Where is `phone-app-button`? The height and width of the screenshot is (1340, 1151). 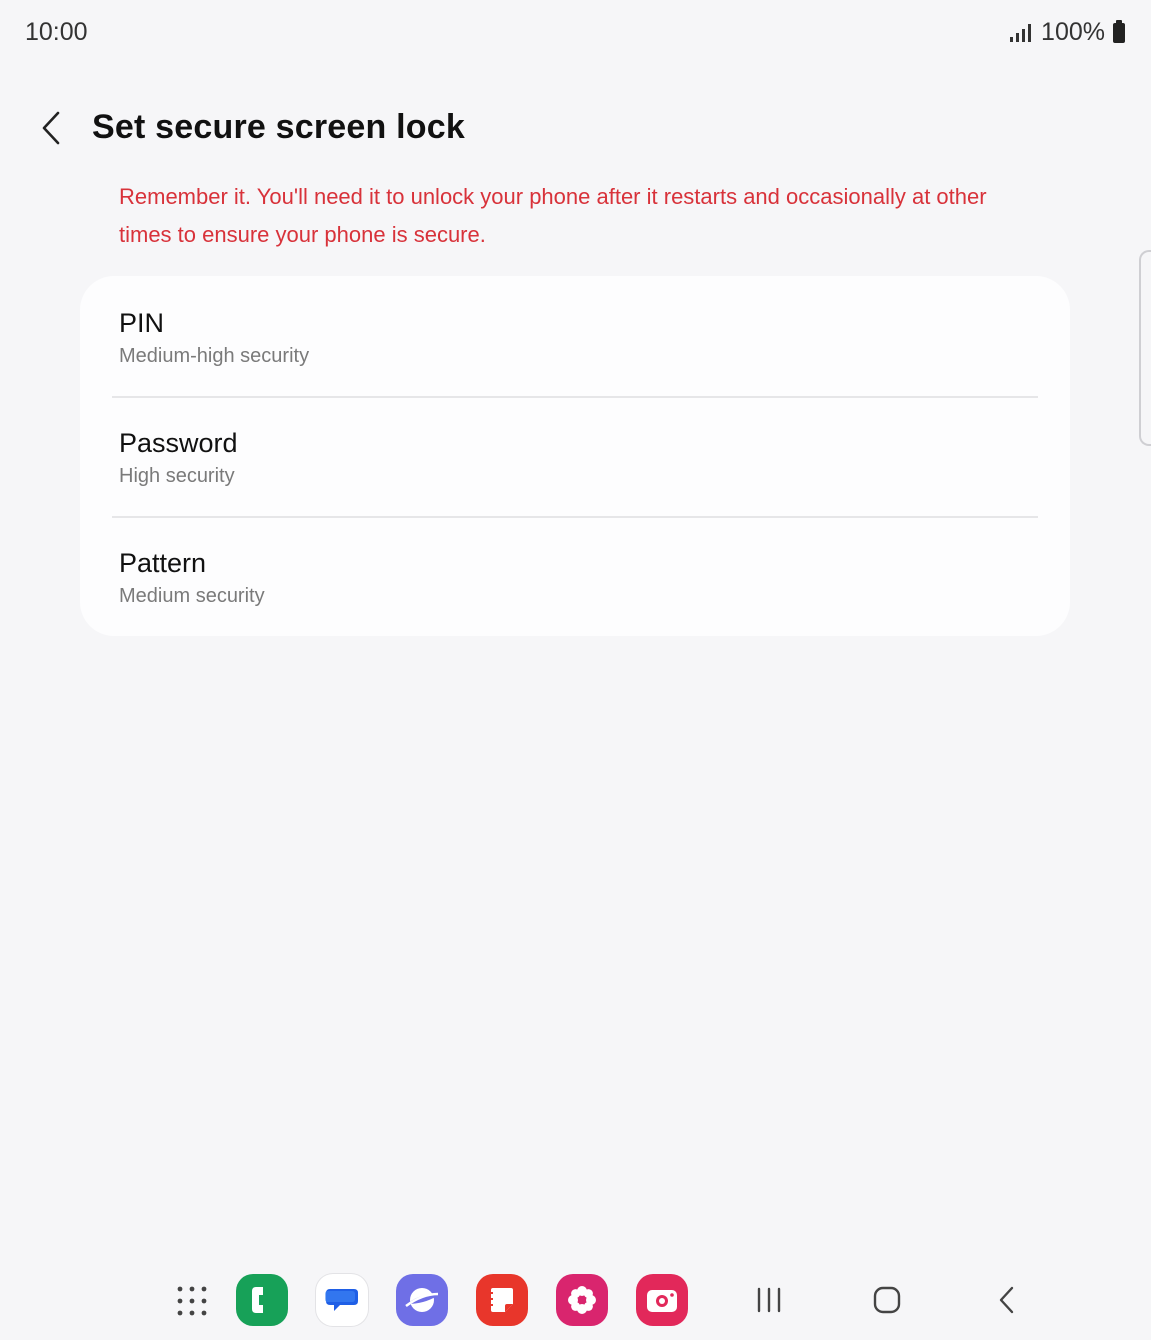
phone-app-button is located at coordinates (262, 1300).